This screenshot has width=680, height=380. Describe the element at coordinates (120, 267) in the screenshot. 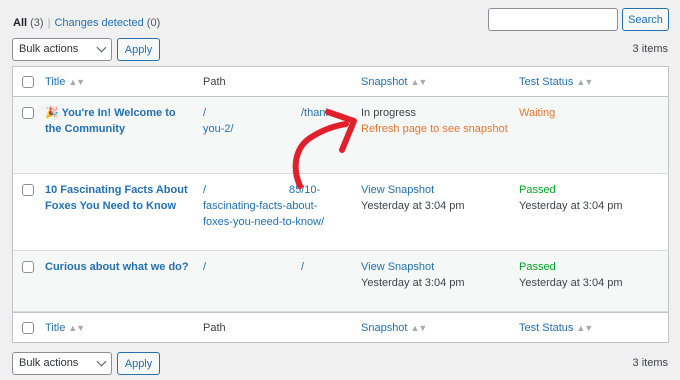

I see `post-title-link: Curious about what we do?` at that location.